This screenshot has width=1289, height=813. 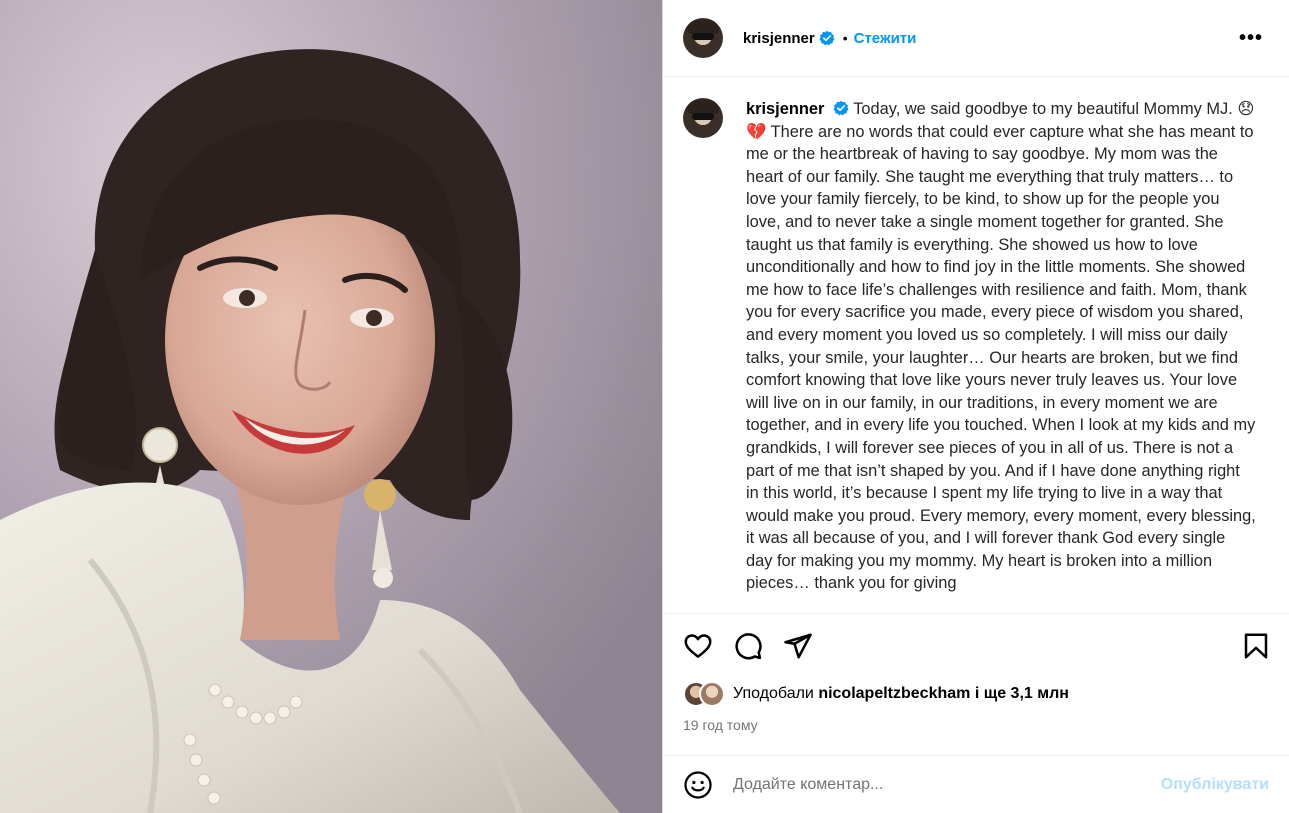 I want to click on heart-icon, so click(x=698, y=646).